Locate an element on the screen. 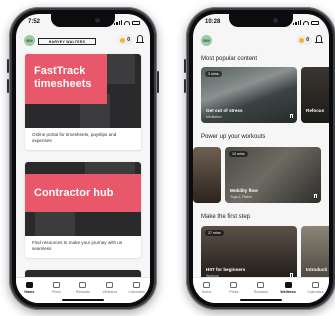  content-tile: Refocus is located at coordinates (315, 95).